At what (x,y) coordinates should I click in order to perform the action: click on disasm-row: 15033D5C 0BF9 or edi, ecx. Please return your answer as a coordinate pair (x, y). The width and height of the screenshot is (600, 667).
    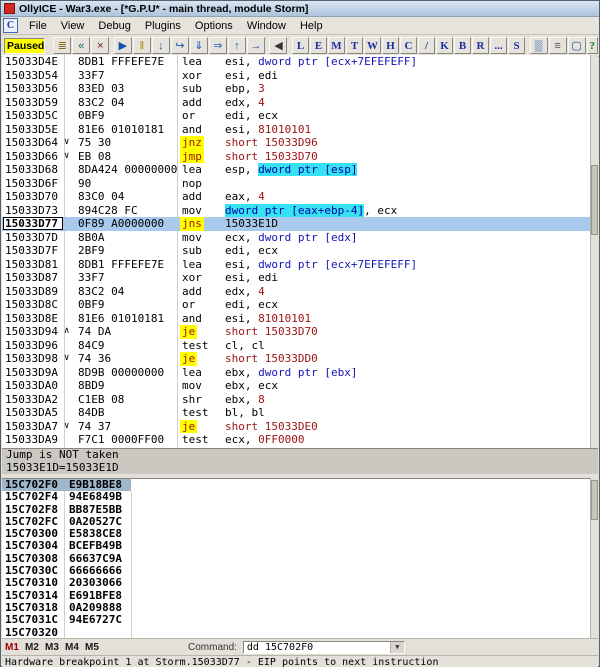
    Looking at the image, I should click on (296, 116).